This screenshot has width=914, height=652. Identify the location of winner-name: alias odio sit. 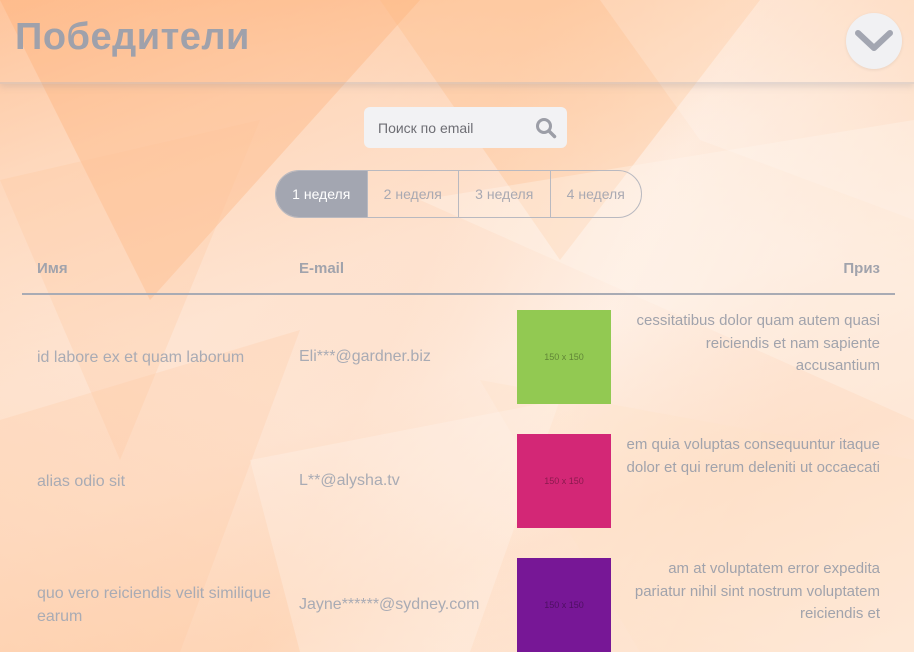
(81, 481).